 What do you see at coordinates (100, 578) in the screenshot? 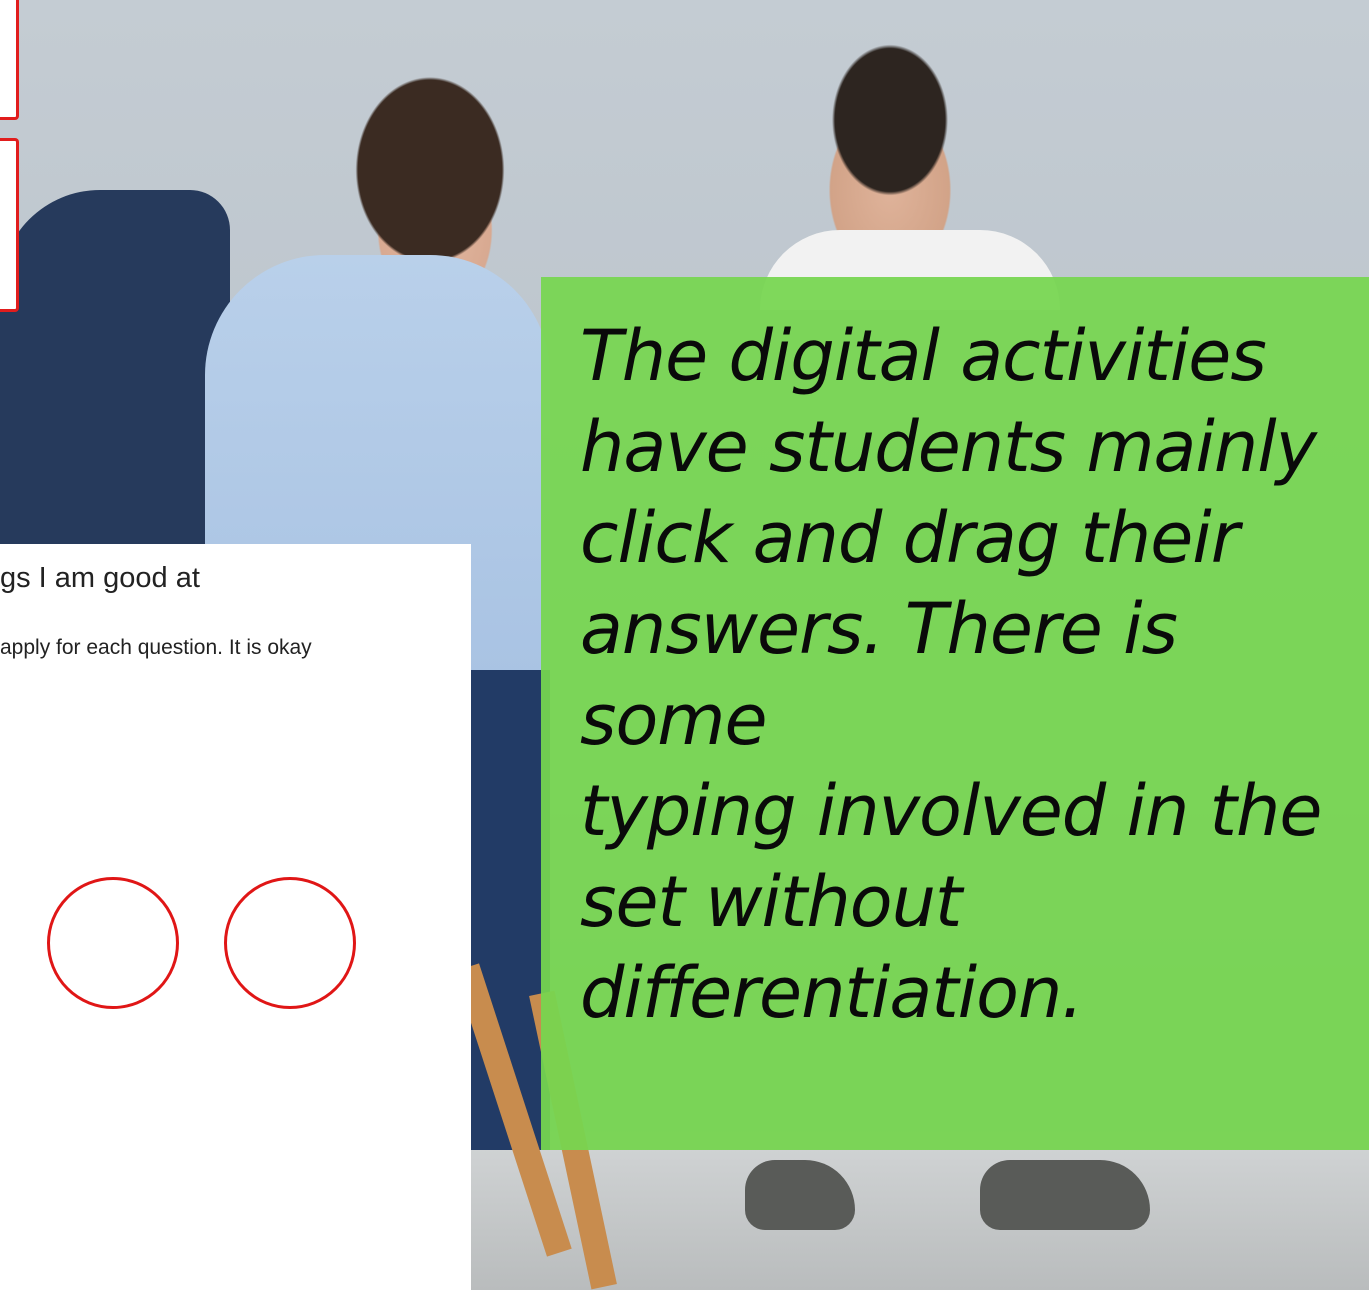
I see `worksheet-title: gs I am good at` at bounding box center [100, 578].